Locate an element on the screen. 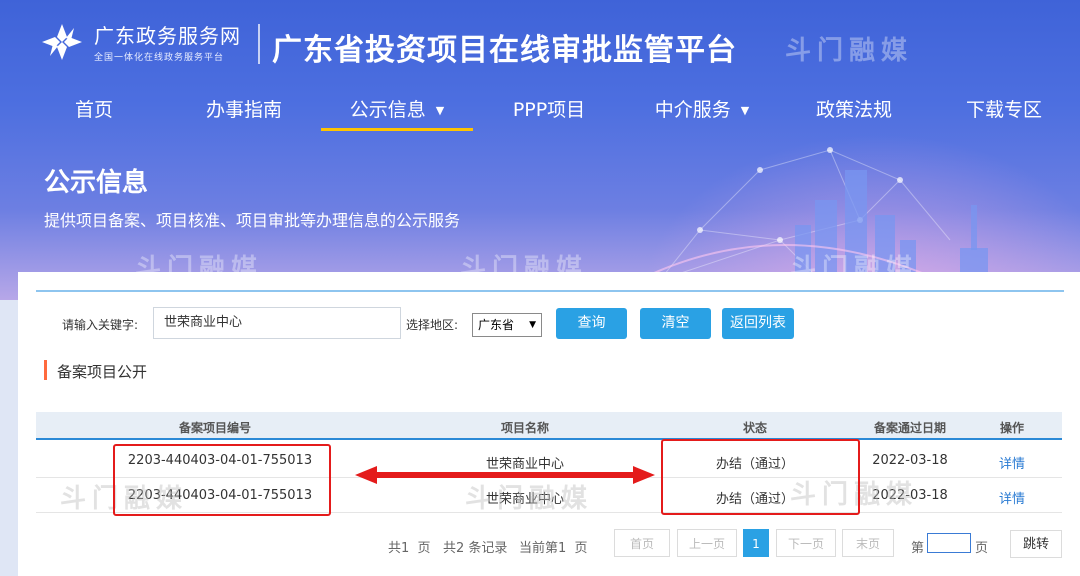 The image size is (1080, 576). nav-label: 下载专区 is located at coordinates (1003, 110).